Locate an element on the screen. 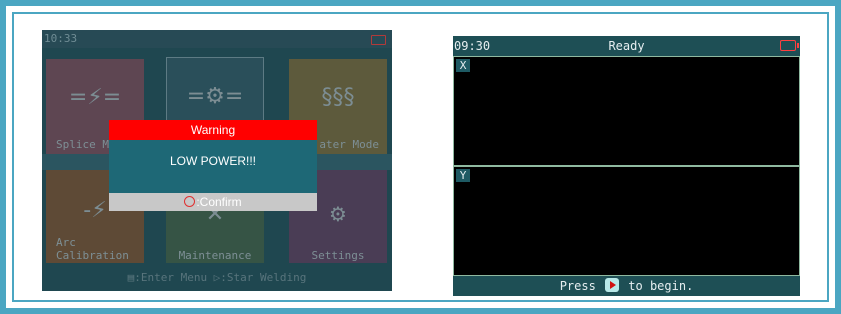 Image resolution: width=841 pixels, height=314 pixels. y-axis-label: Y is located at coordinates (463, 175).